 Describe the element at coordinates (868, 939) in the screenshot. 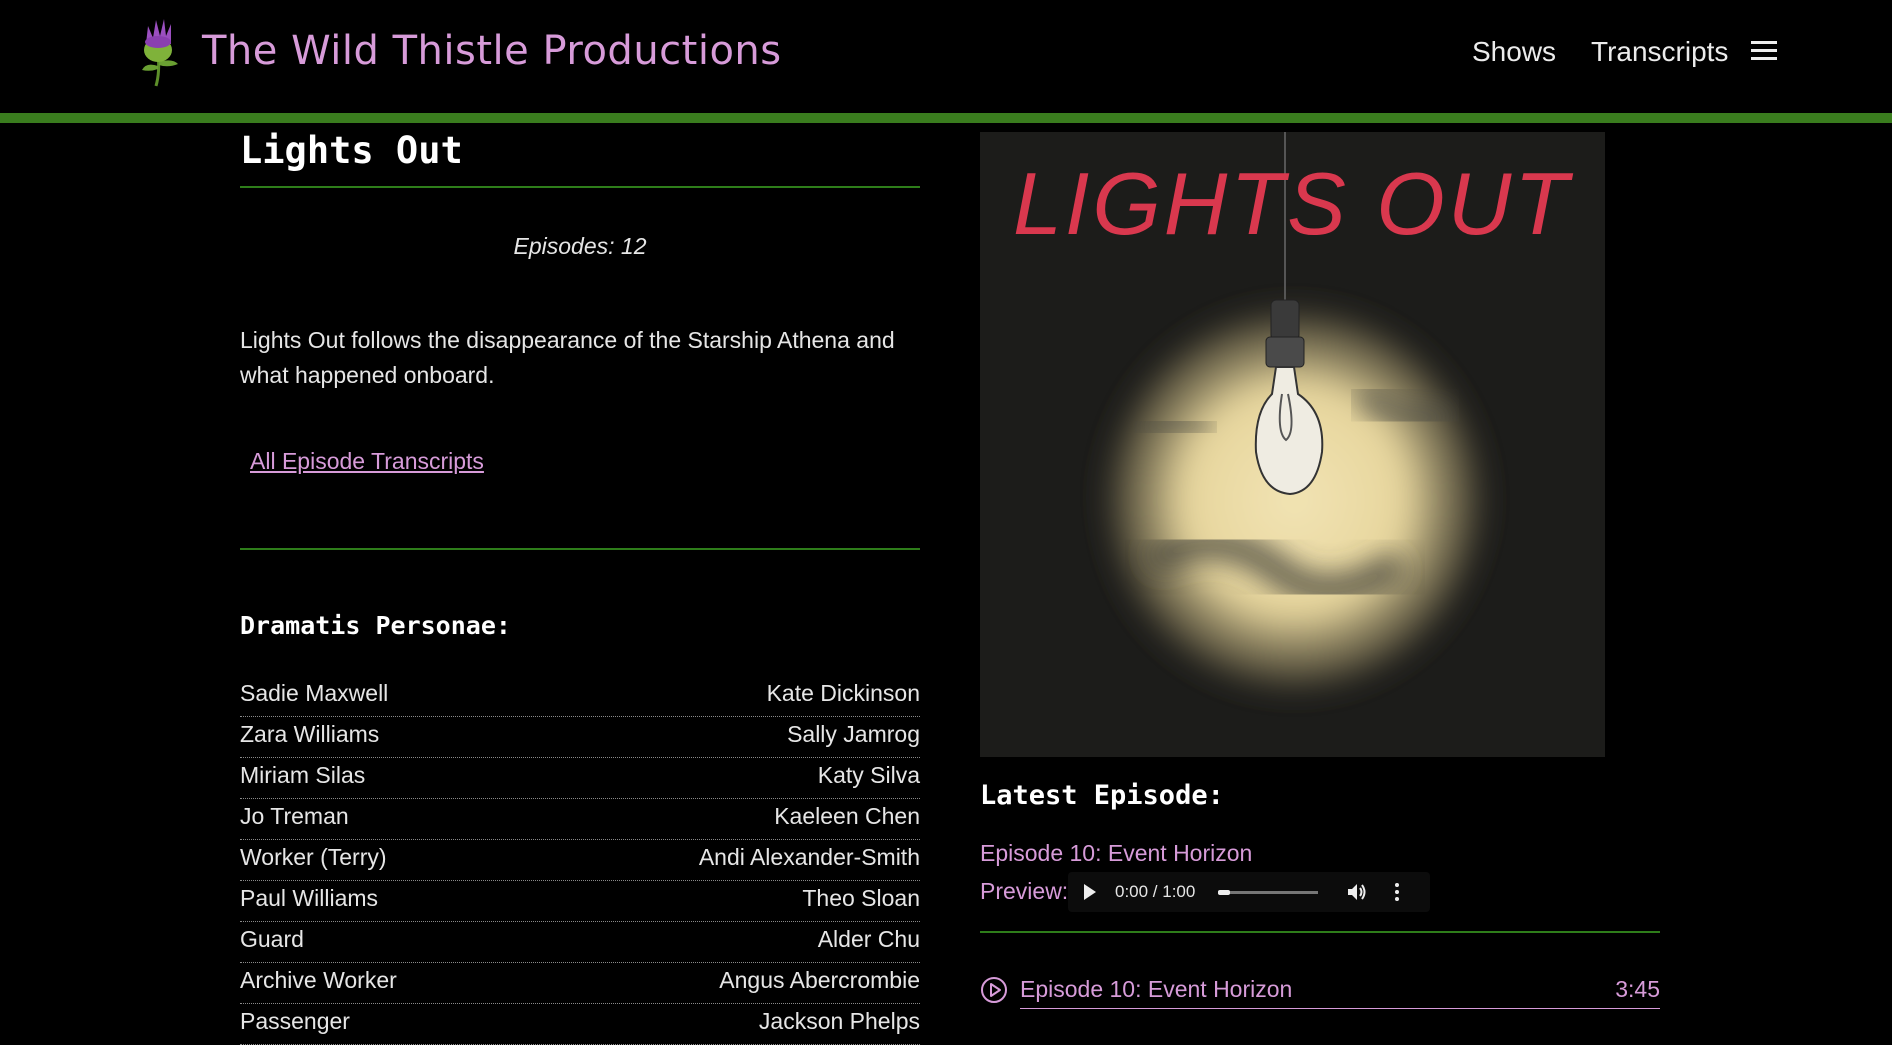

I see `actor-name: Alder Chu` at that location.